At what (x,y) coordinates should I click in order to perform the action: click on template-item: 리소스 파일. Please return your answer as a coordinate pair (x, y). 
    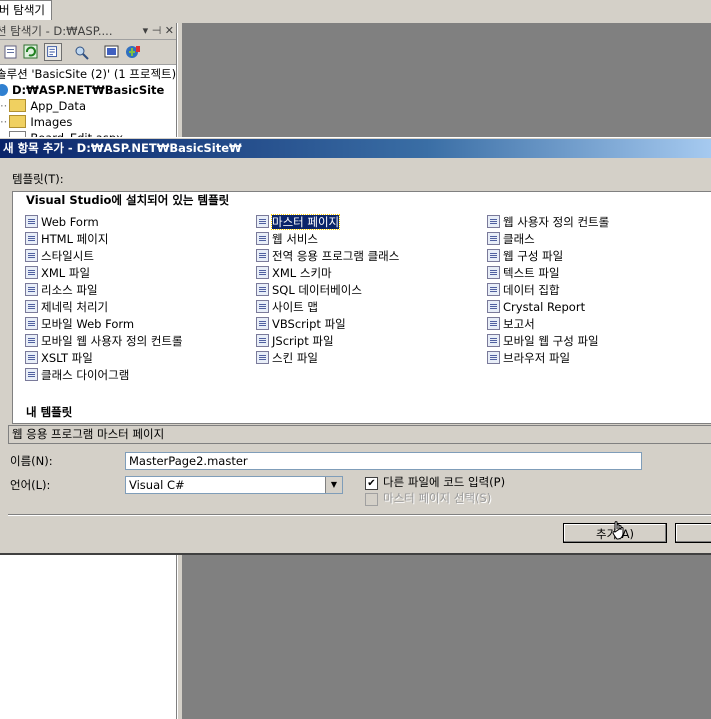
    Looking at the image, I should click on (61, 290).